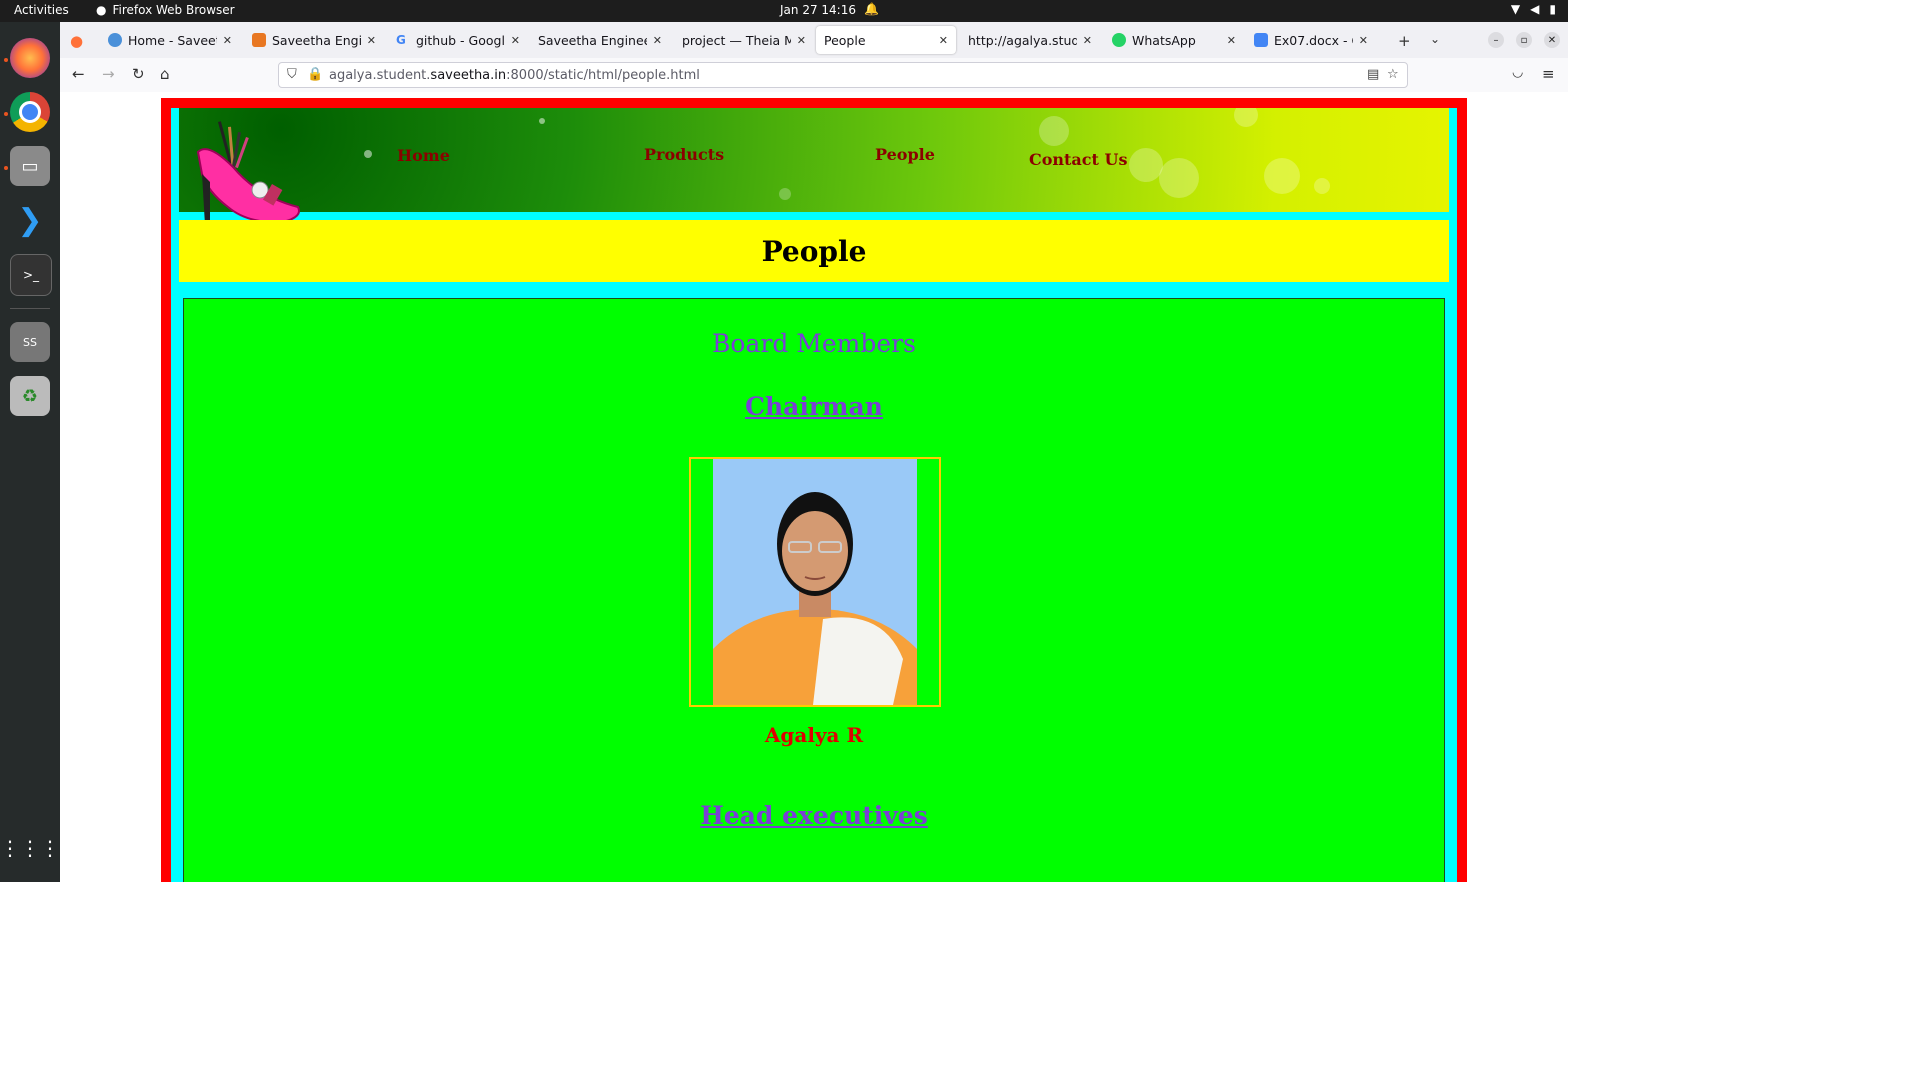  What do you see at coordinates (814, 343) in the screenshot?
I see `board-members-heading: Board Members` at bounding box center [814, 343].